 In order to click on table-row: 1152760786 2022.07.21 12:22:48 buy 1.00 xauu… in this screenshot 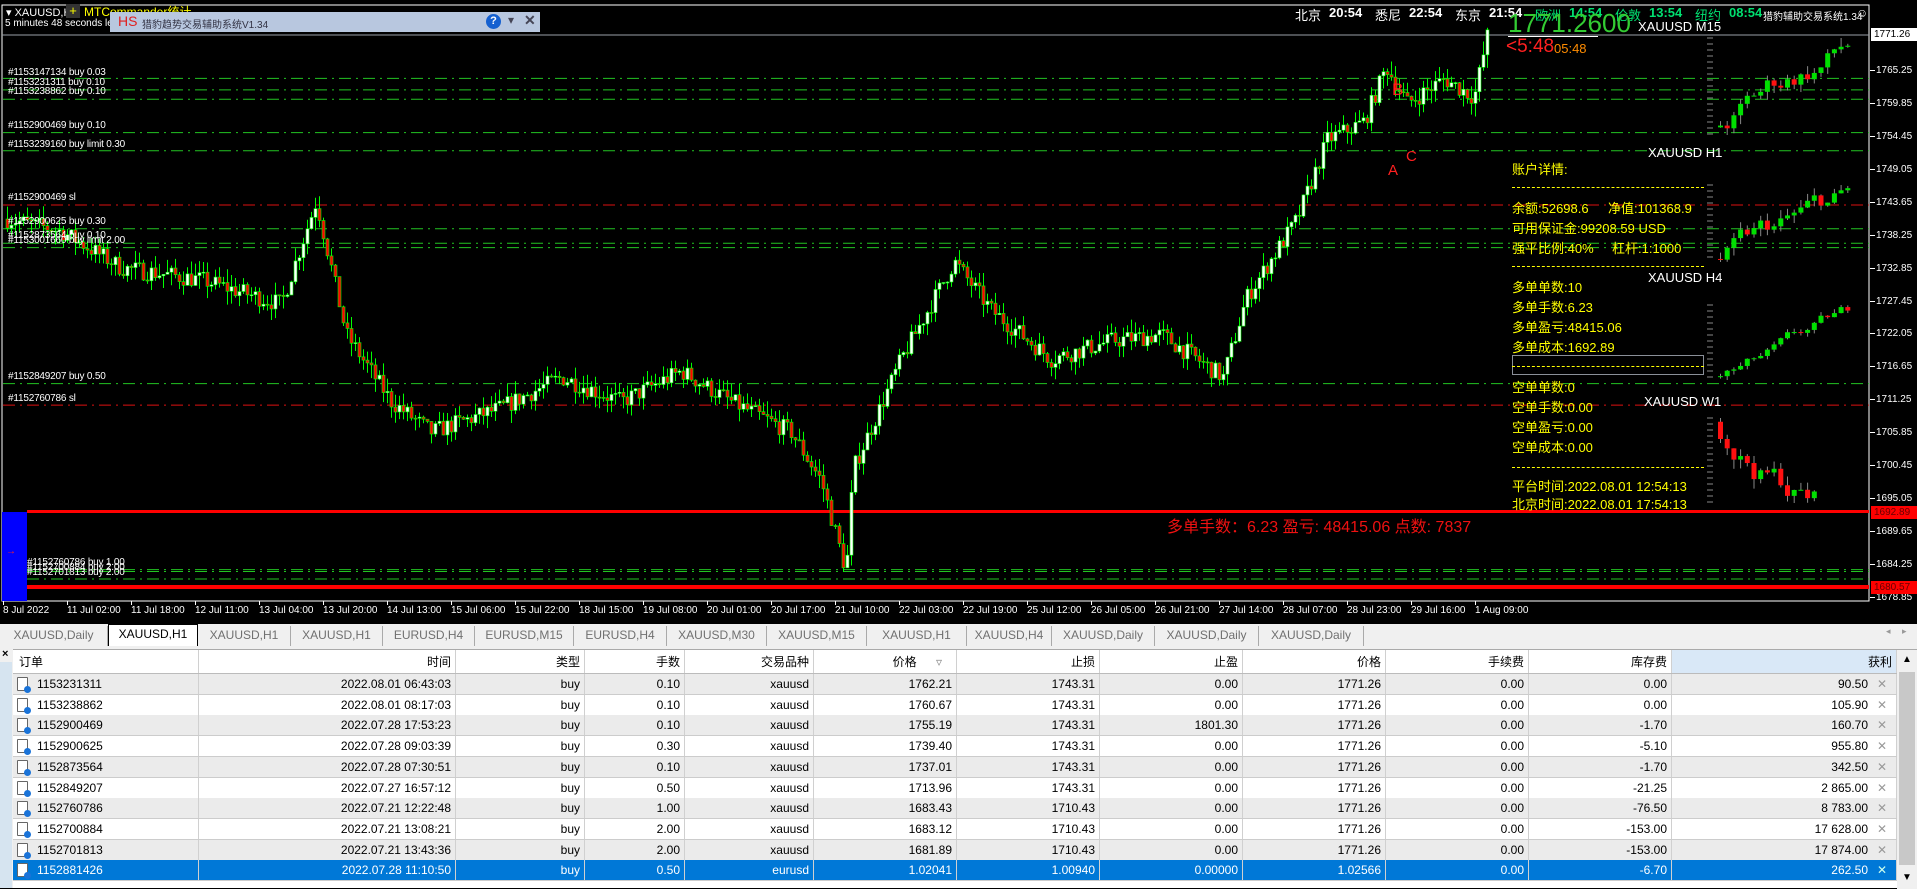, I will do `click(955, 809)`.